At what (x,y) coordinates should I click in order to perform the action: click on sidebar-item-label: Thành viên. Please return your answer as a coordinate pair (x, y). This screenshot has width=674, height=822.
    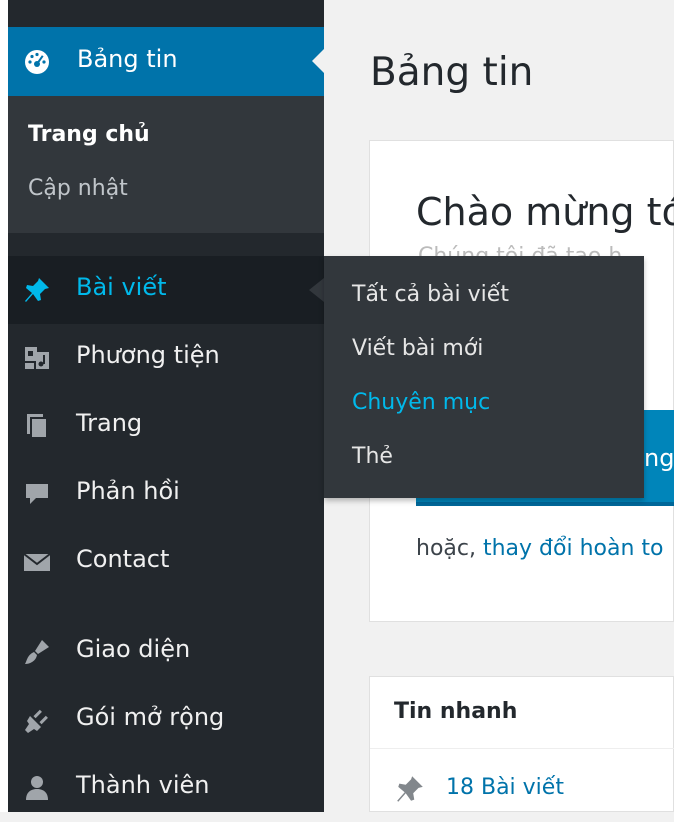
    Looking at the image, I should click on (143, 785).